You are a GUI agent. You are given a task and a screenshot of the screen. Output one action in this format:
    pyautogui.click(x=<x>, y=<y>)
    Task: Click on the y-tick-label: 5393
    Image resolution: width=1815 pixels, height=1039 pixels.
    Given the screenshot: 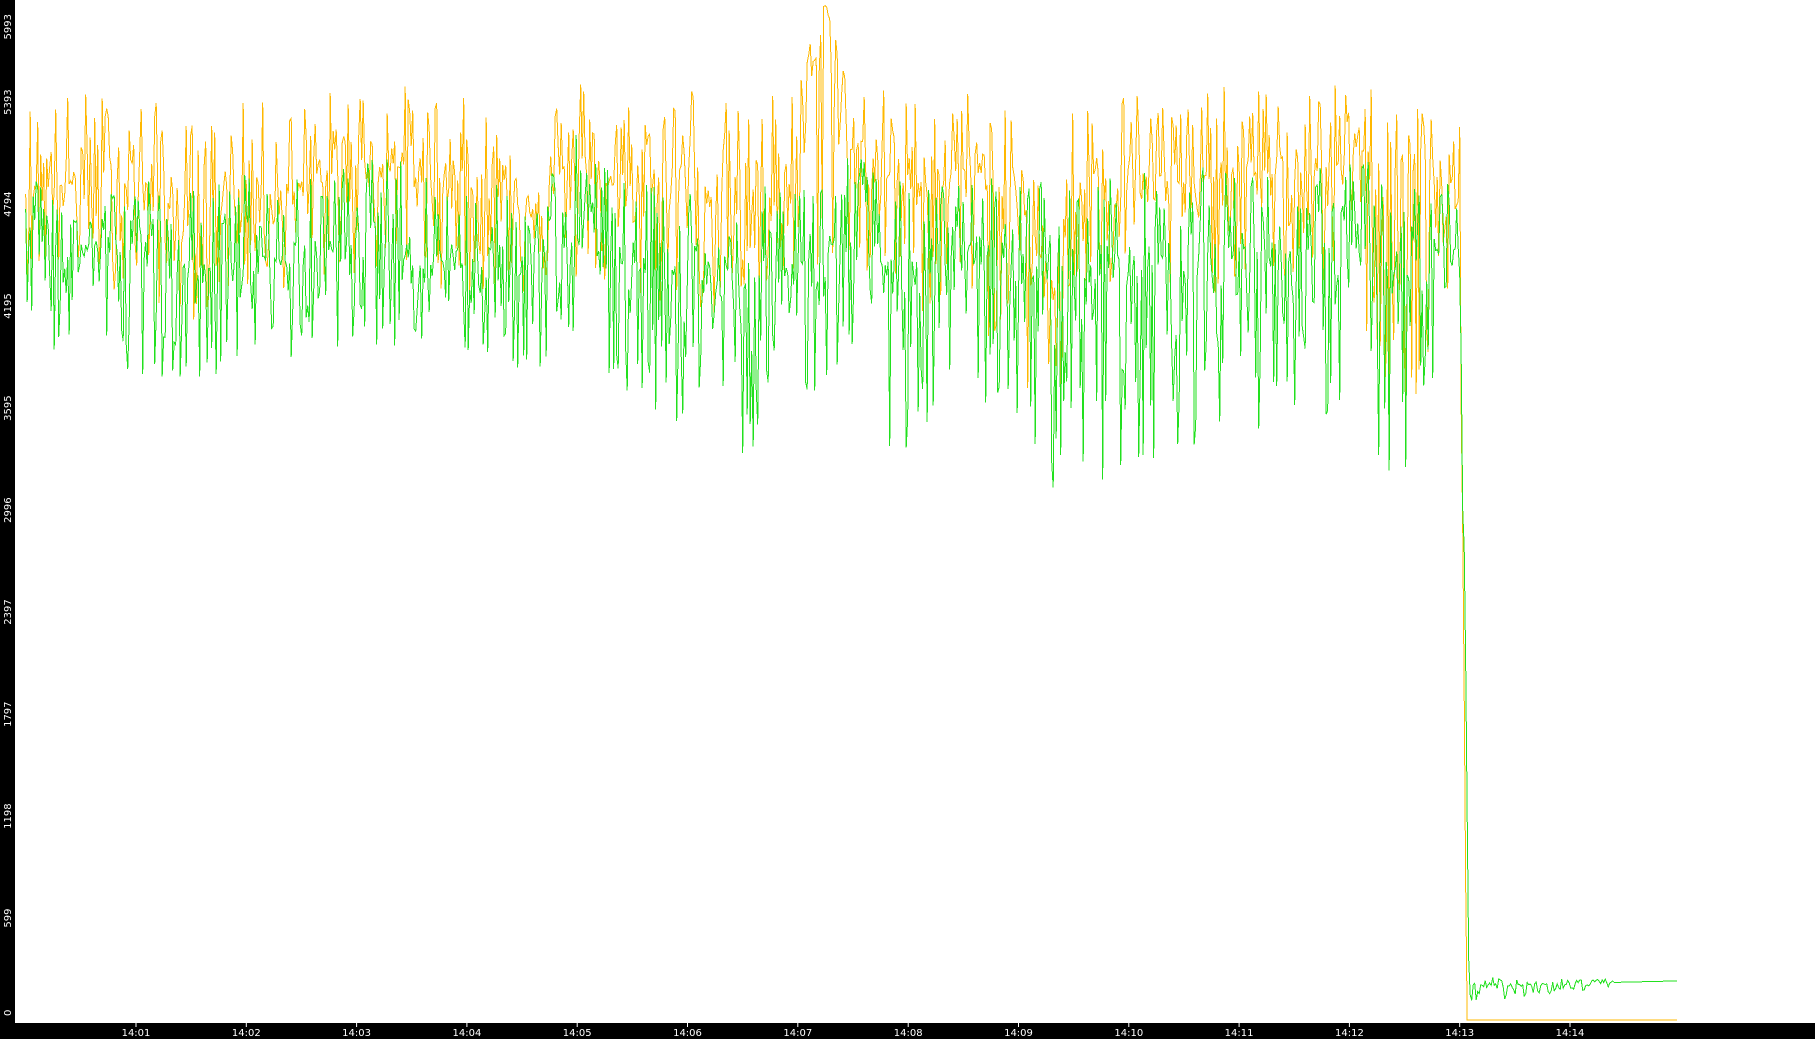 What is the action you would take?
    pyautogui.click(x=8, y=101)
    